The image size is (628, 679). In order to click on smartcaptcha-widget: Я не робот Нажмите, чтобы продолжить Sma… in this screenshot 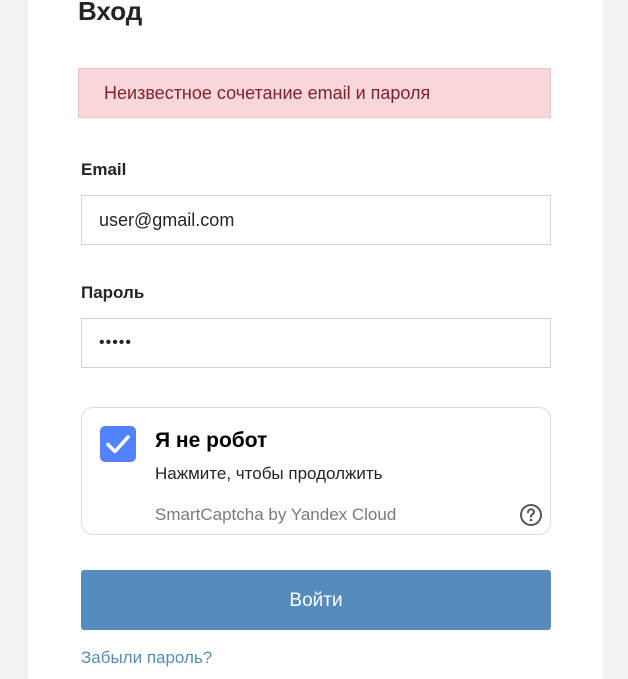, I will do `click(316, 471)`.